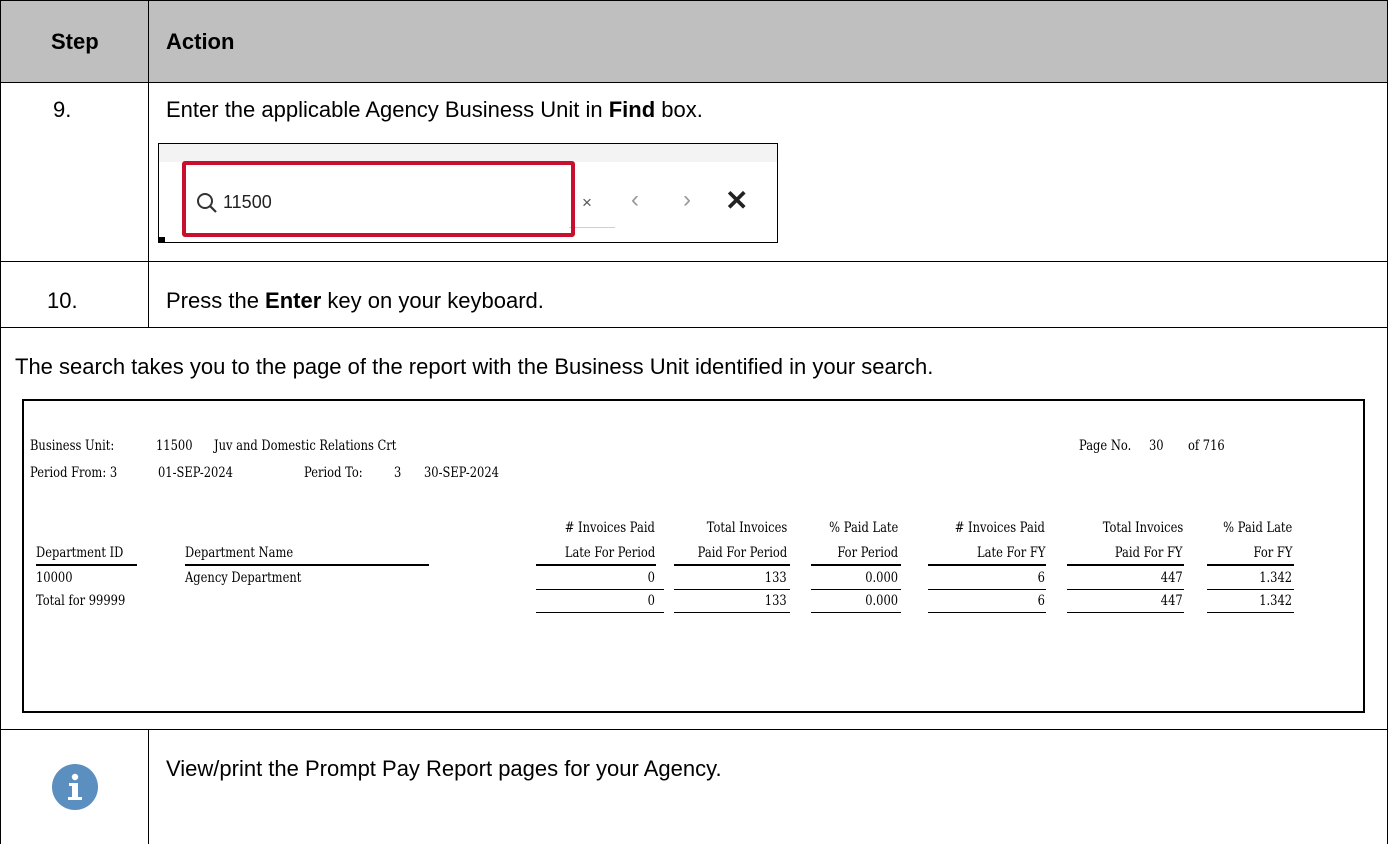  I want to click on col-header: Paid For FY, so click(1149, 553).